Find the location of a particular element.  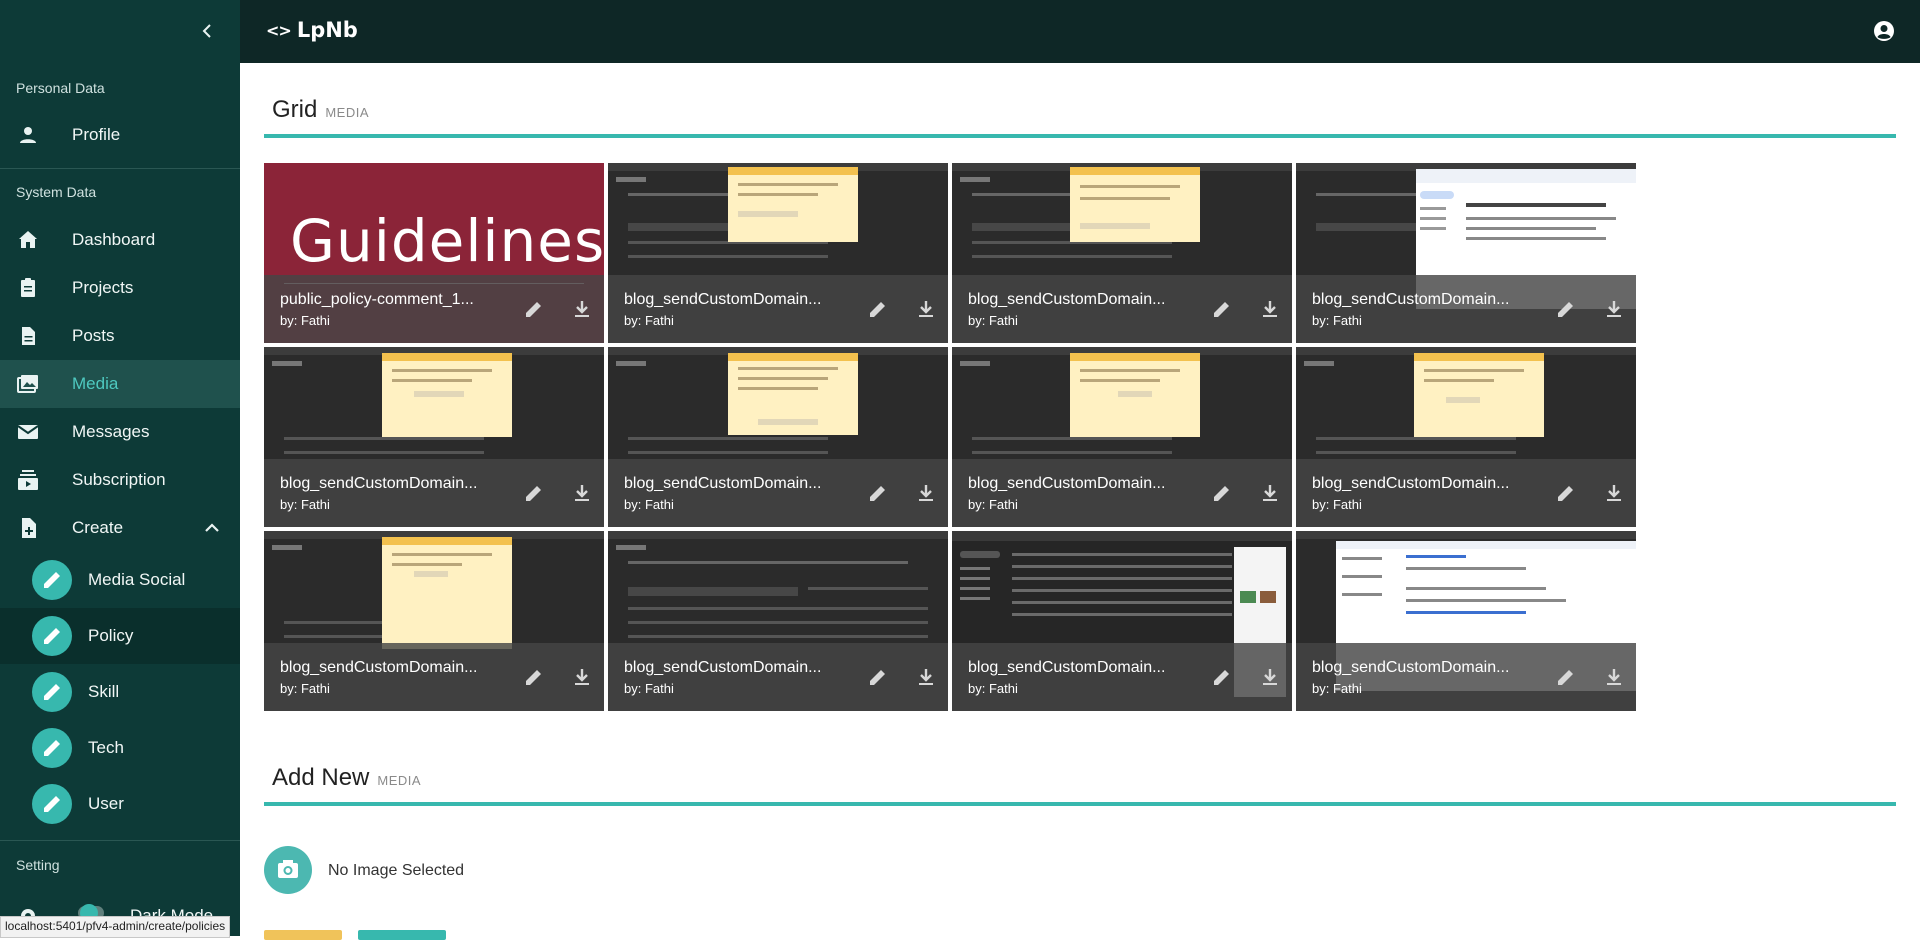

grid-heading: Grid MEDIA is located at coordinates (320, 110).